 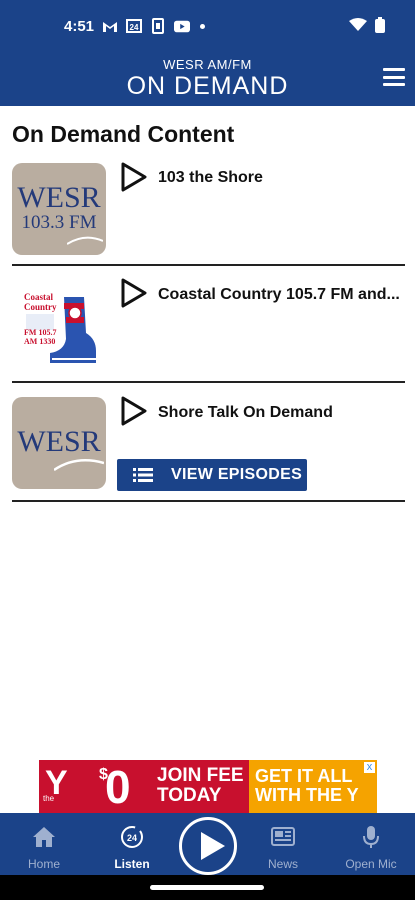 I want to click on center-play-button, so click(x=208, y=846).